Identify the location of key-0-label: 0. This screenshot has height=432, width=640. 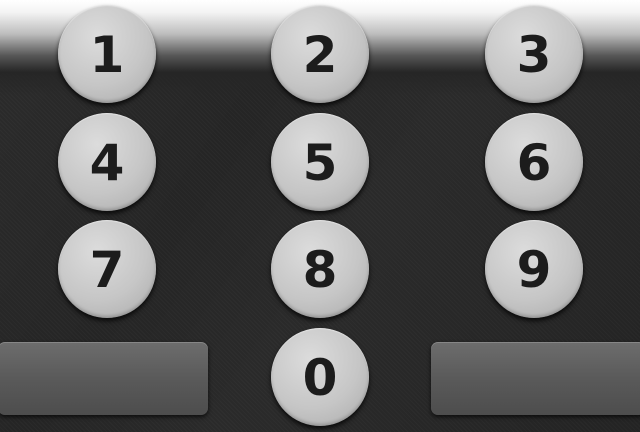
(320, 378).